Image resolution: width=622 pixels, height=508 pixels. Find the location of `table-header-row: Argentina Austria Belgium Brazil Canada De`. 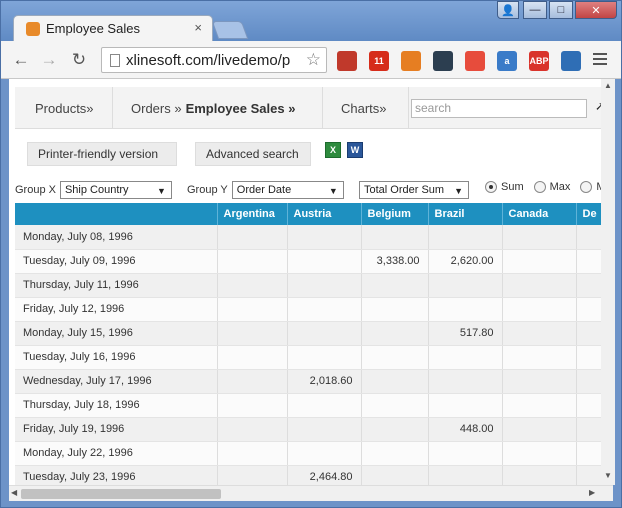

table-header-row: Argentina Austria Belgium Brazil Canada De is located at coordinates (311, 214).